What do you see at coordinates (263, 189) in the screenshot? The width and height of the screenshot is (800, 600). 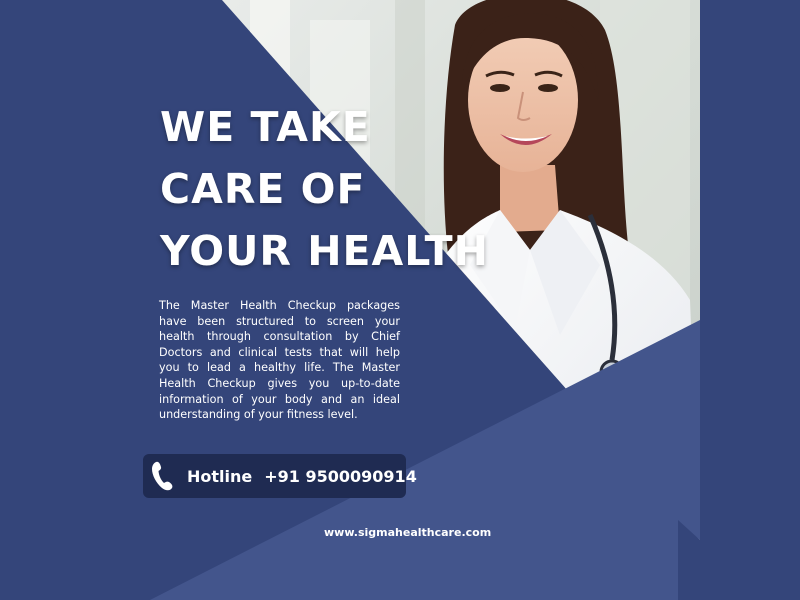 I see `headline-line-2: CARE OF` at bounding box center [263, 189].